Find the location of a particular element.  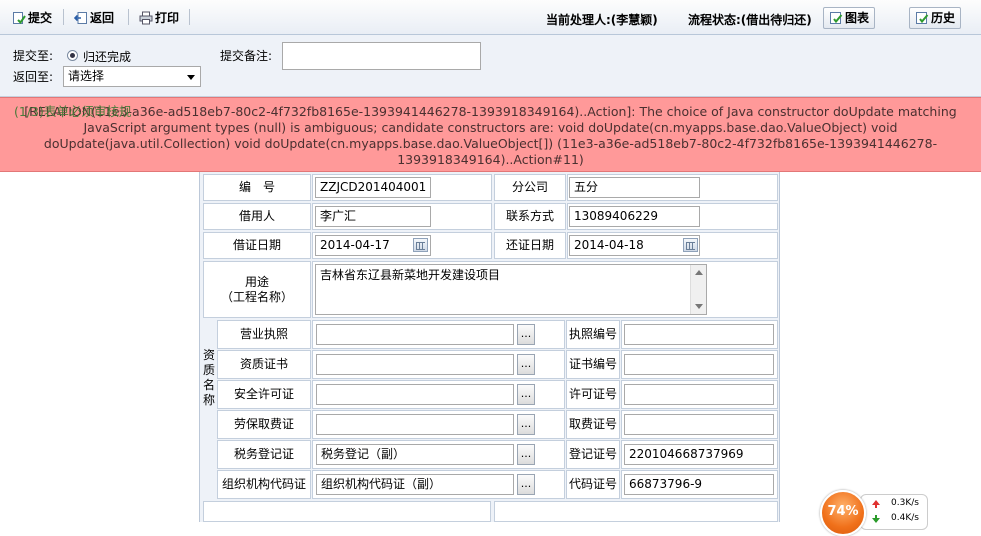

chart-button: 图表 is located at coordinates (849, 18).